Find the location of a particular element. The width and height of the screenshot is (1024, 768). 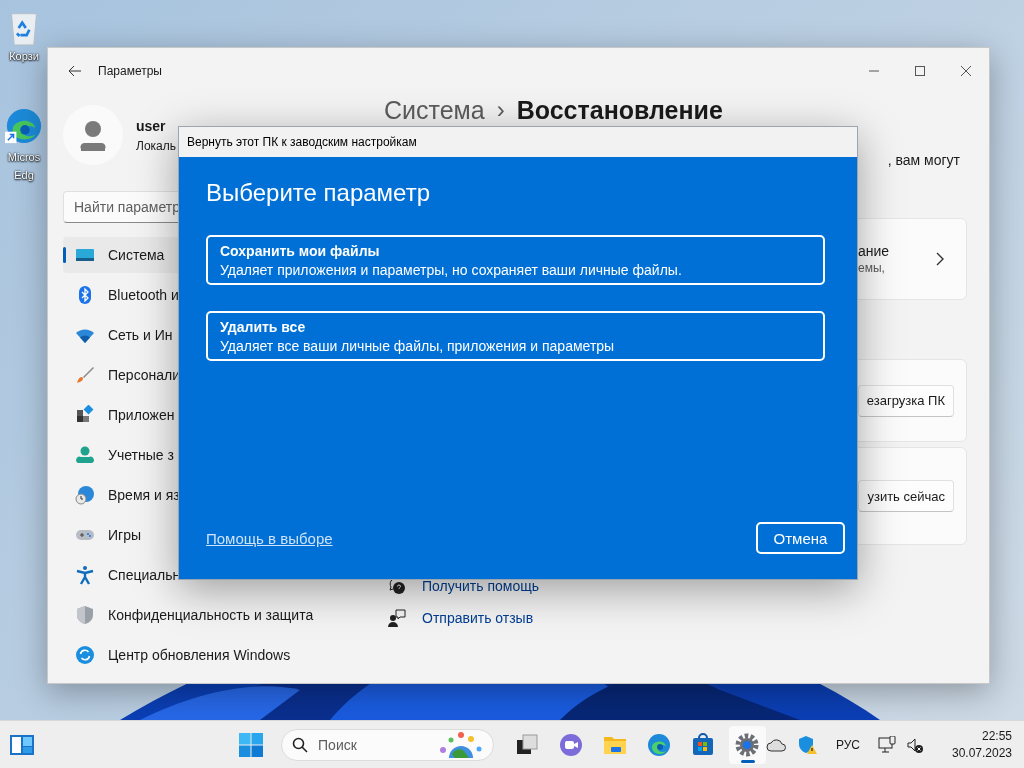

page-title: Восстановление is located at coordinates (619, 110).